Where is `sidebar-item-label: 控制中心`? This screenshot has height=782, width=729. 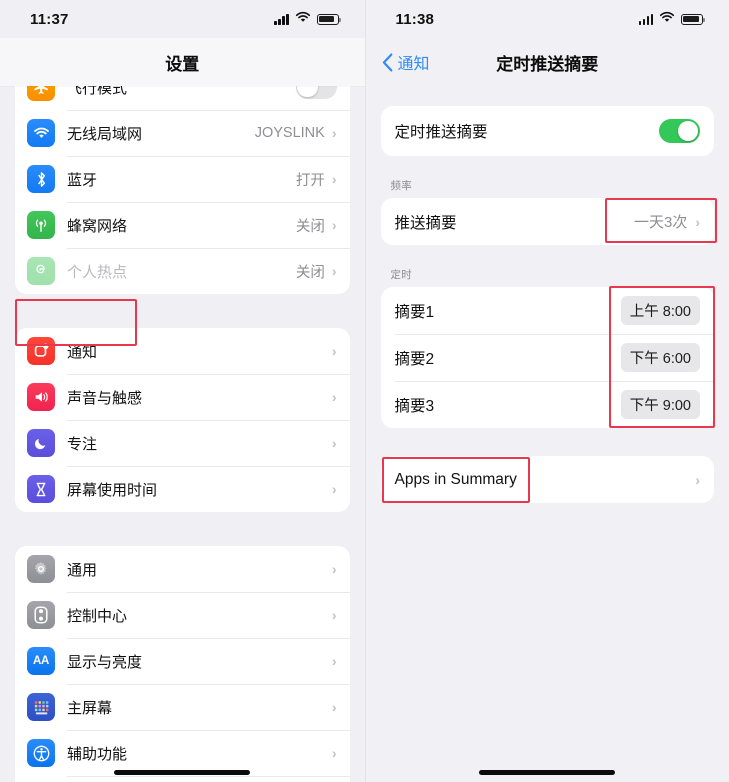
sidebar-item-label: 控制中心 is located at coordinates (97, 616).